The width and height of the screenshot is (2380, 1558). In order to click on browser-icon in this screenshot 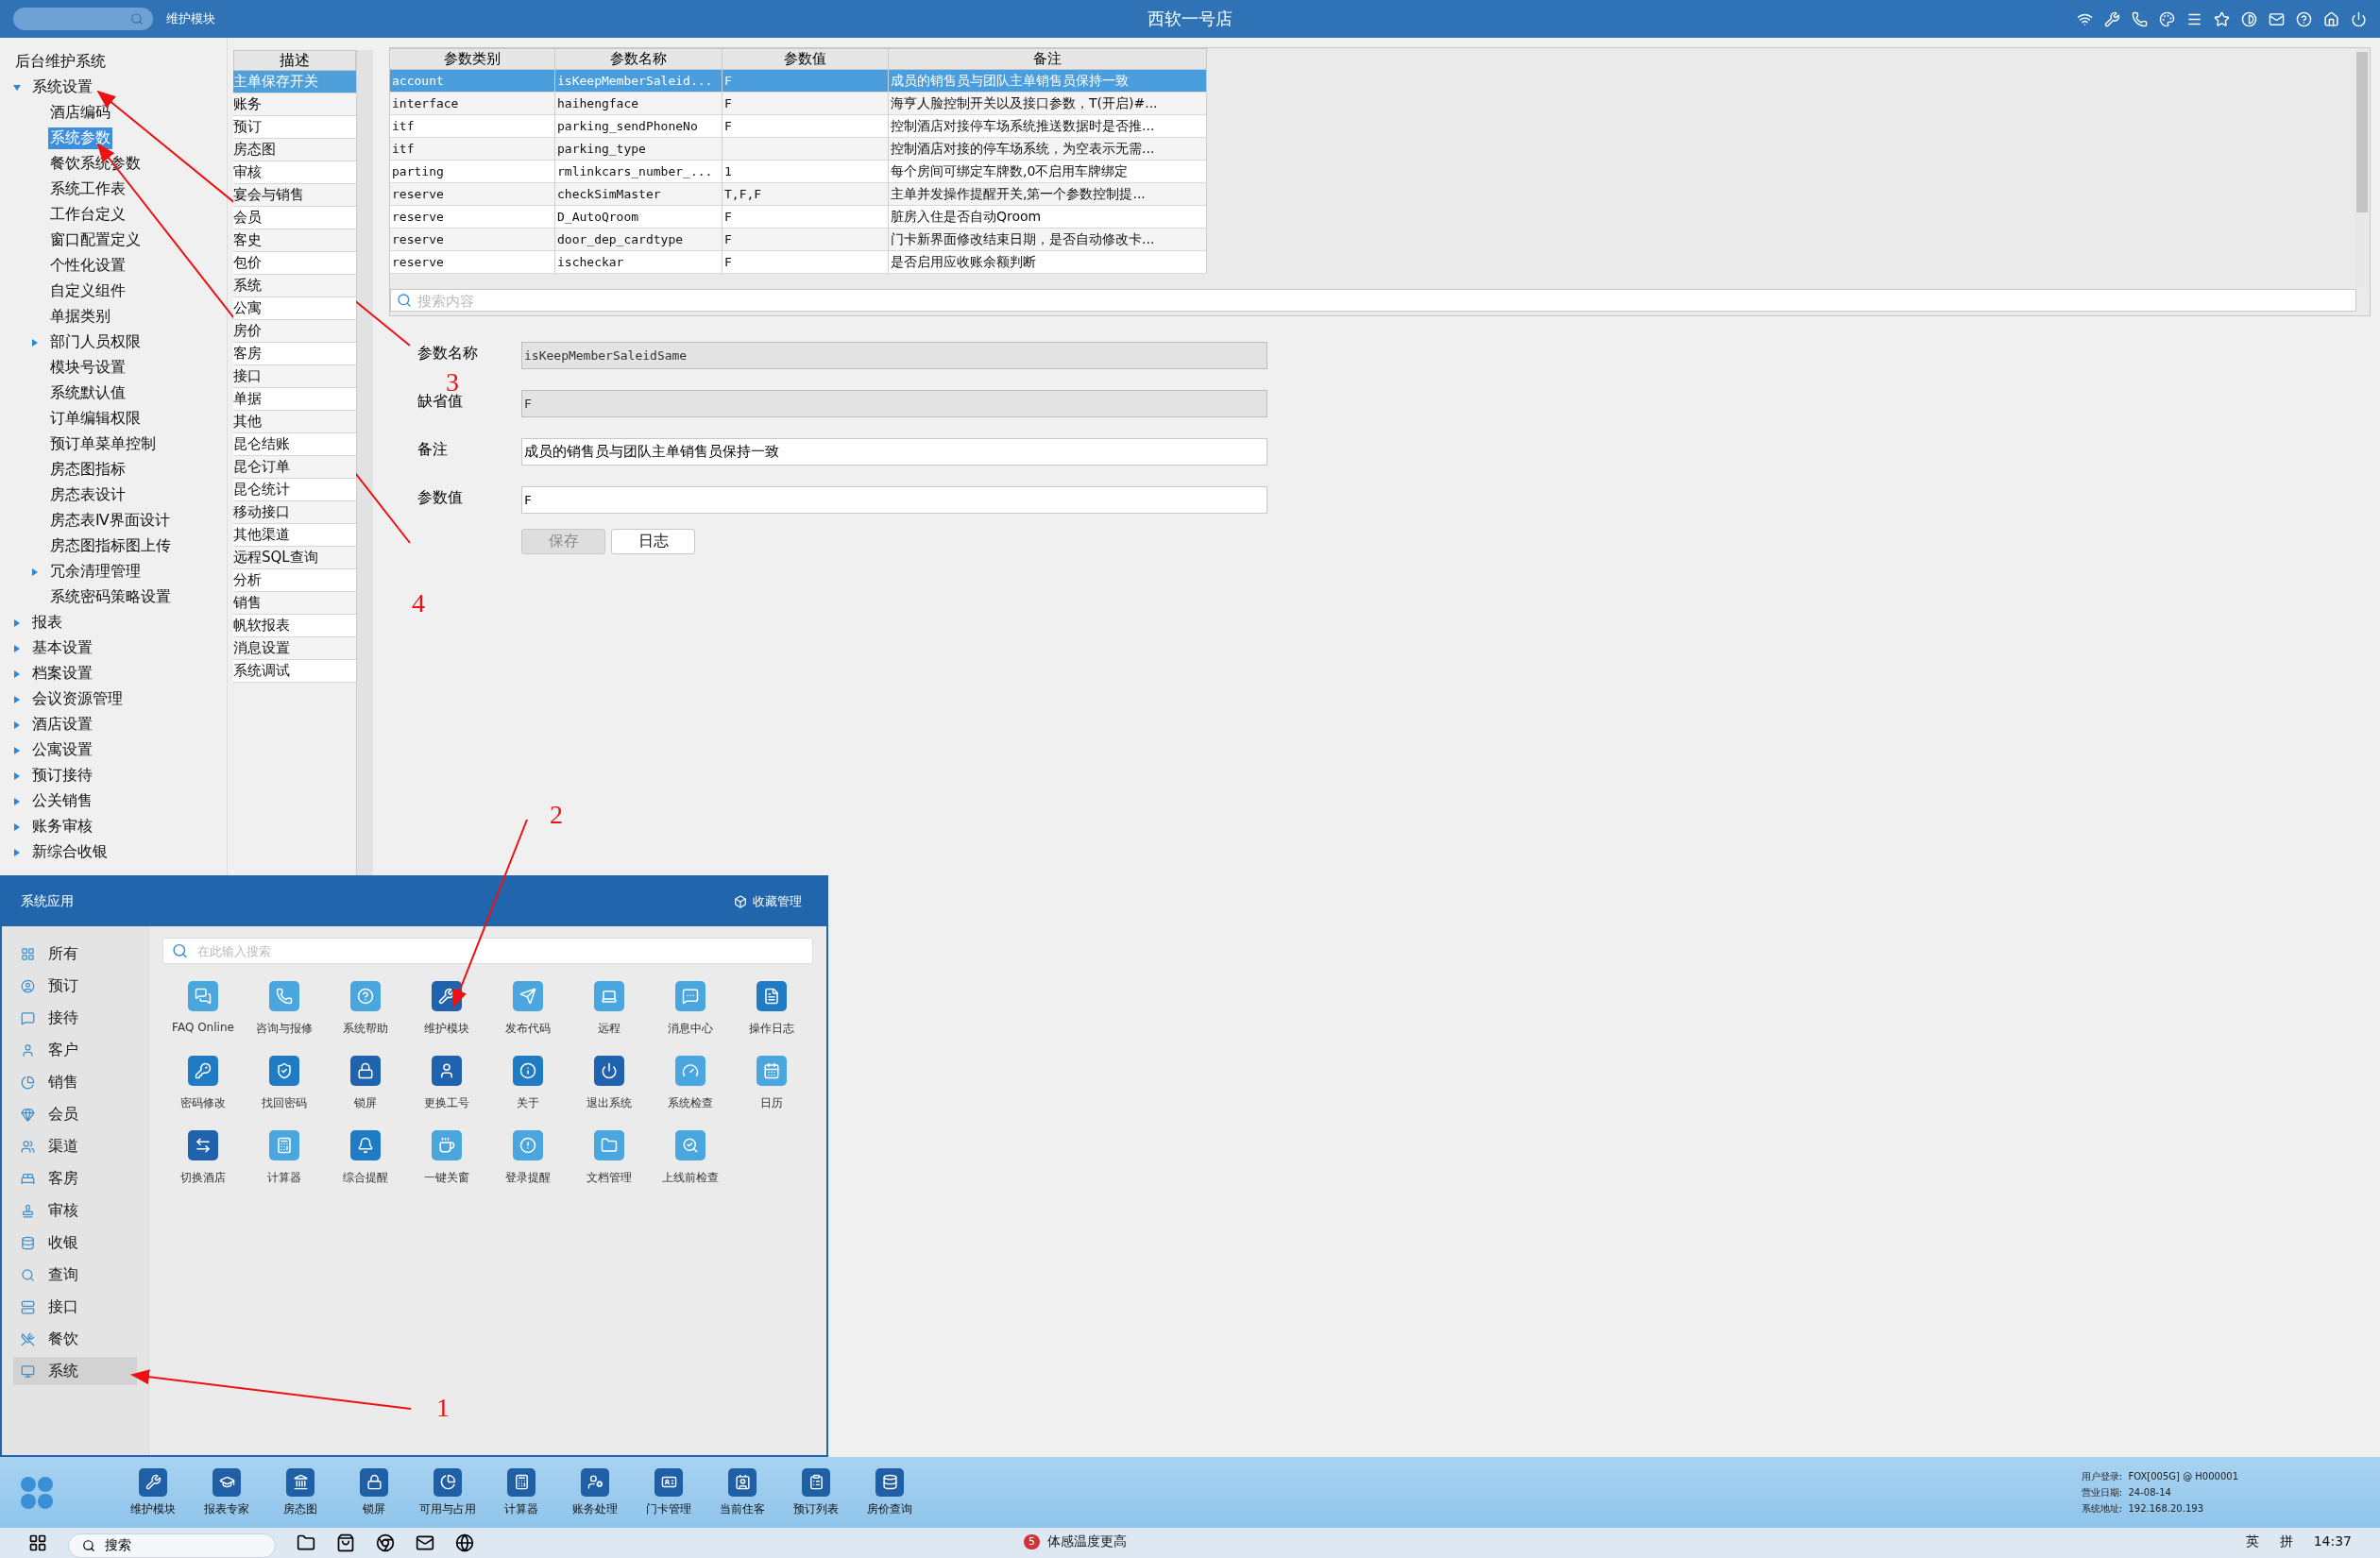, I will do `click(385, 1542)`.